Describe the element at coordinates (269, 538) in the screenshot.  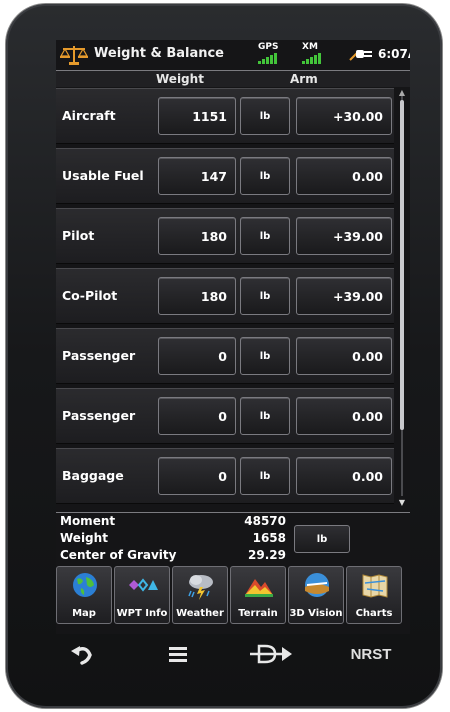
I see `weight-total-value: 1658` at that location.